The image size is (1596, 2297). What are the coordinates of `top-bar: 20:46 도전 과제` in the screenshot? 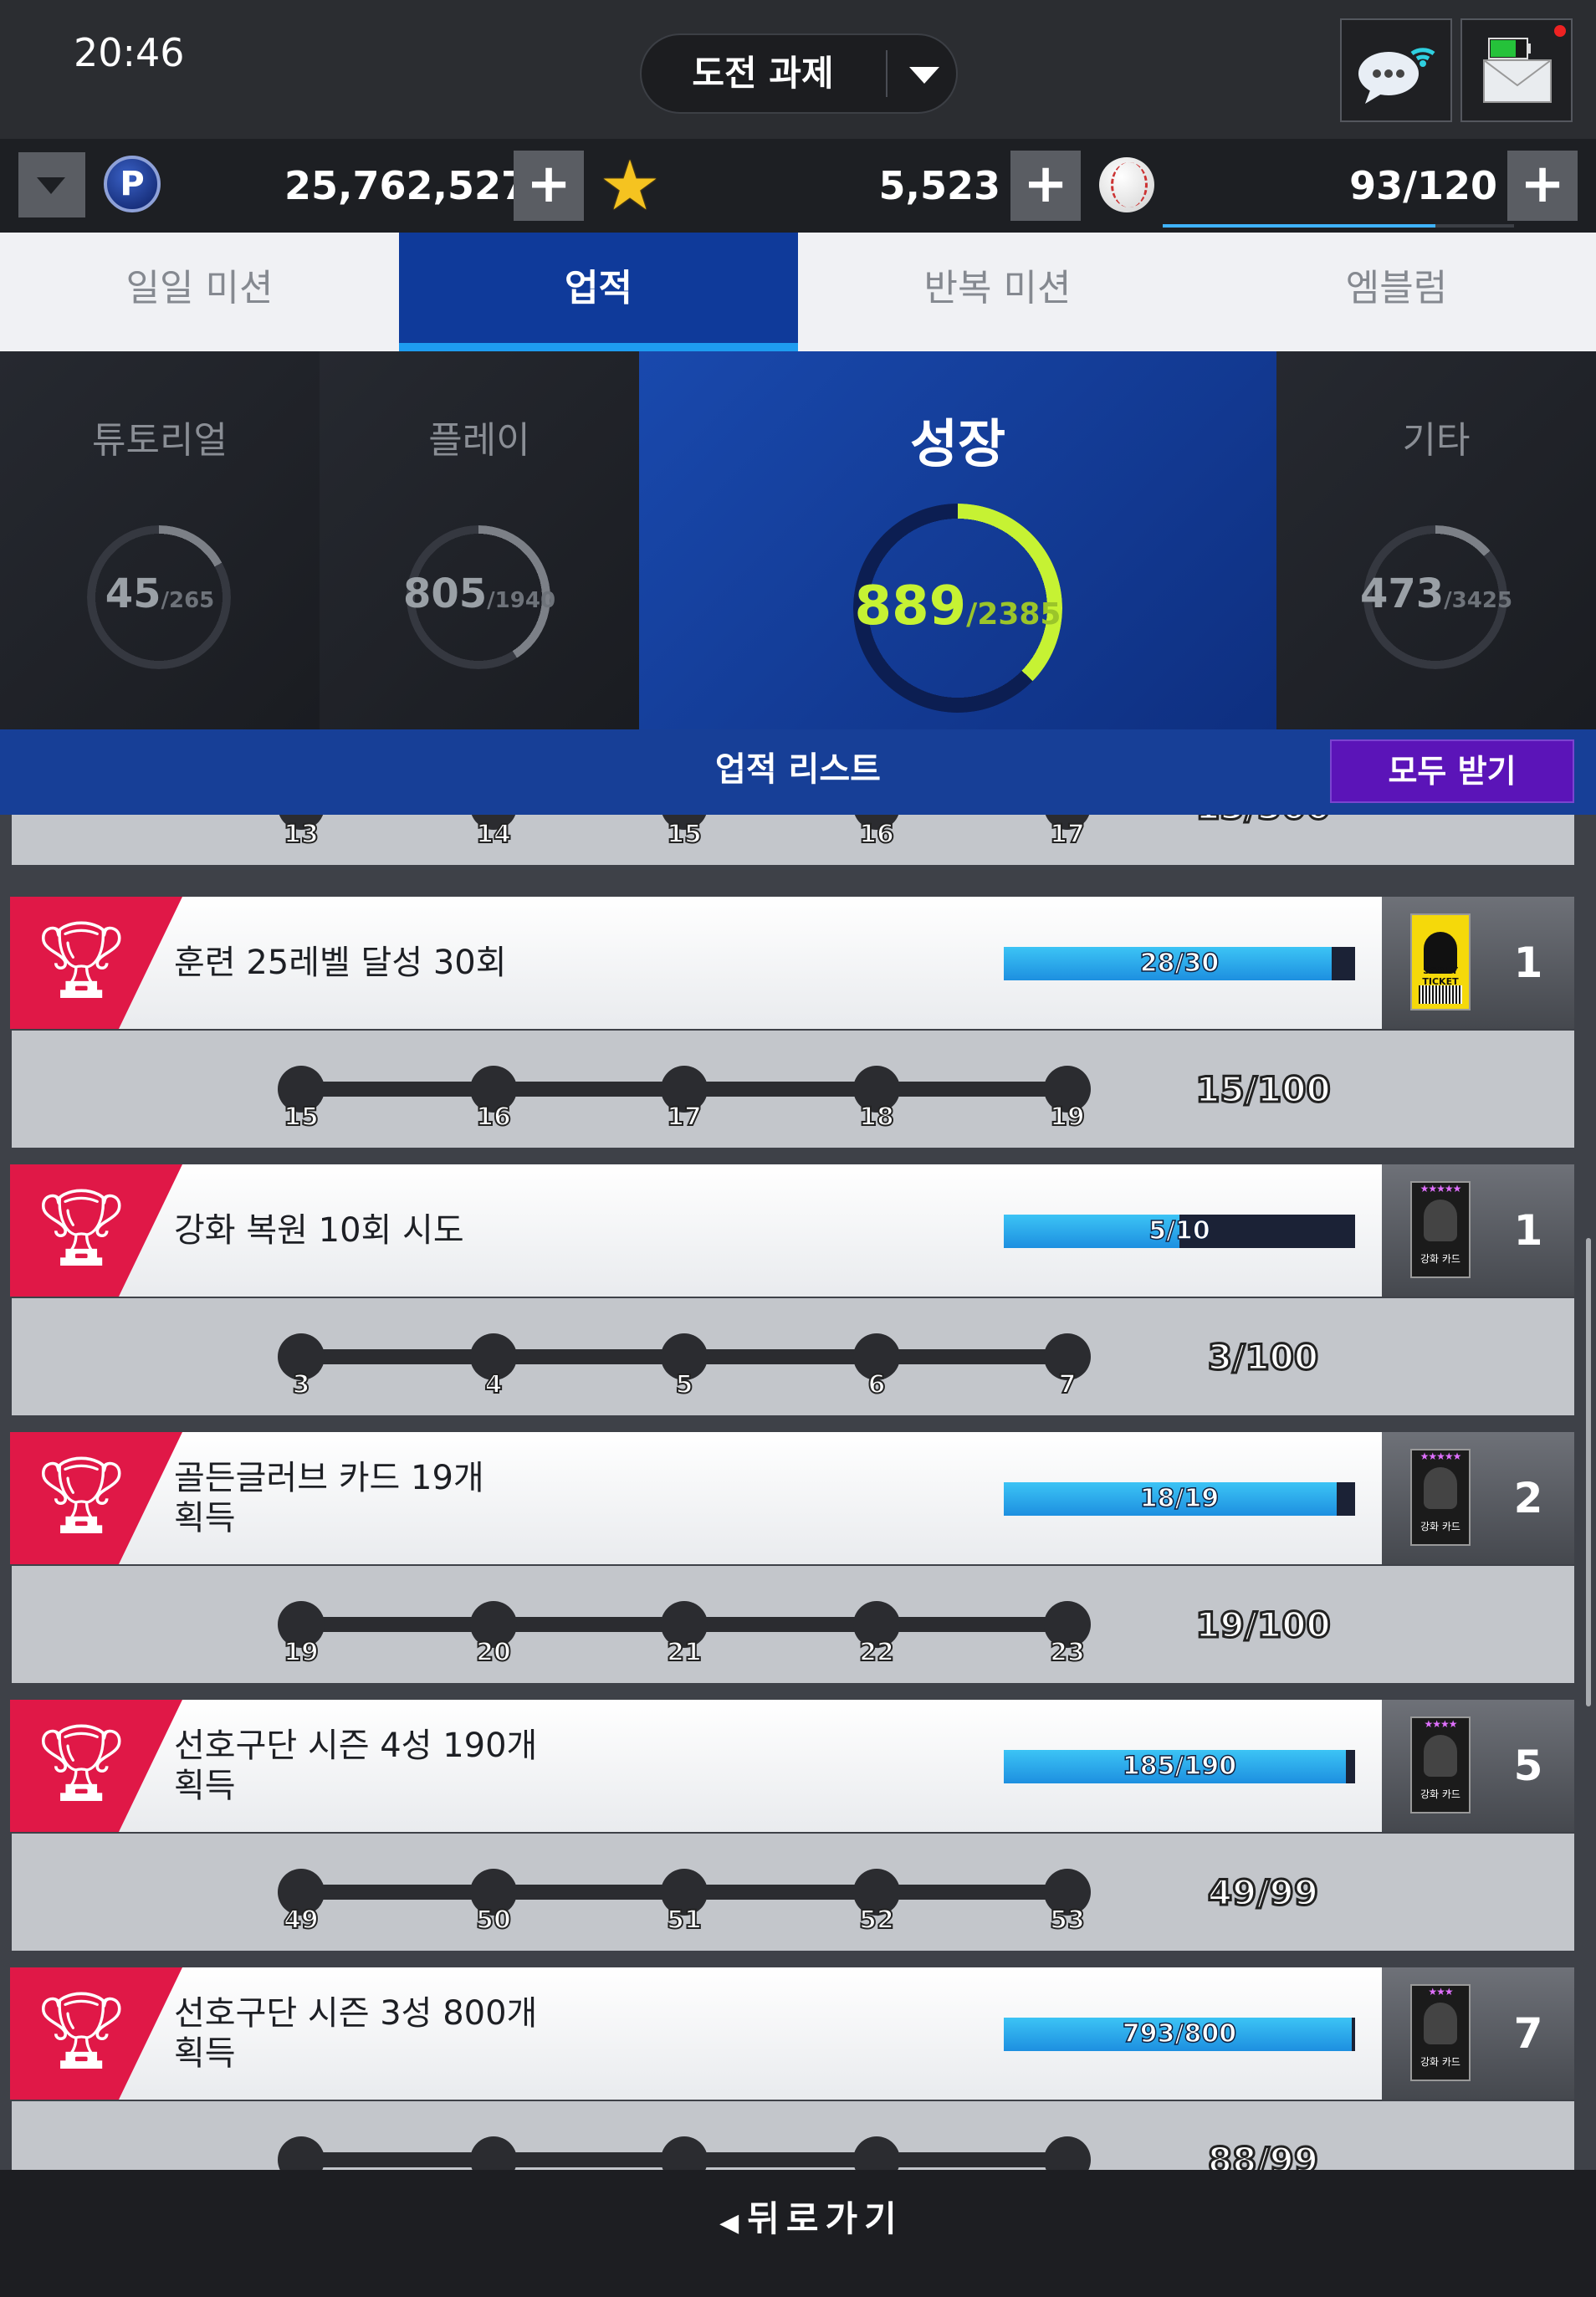 It's located at (798, 69).